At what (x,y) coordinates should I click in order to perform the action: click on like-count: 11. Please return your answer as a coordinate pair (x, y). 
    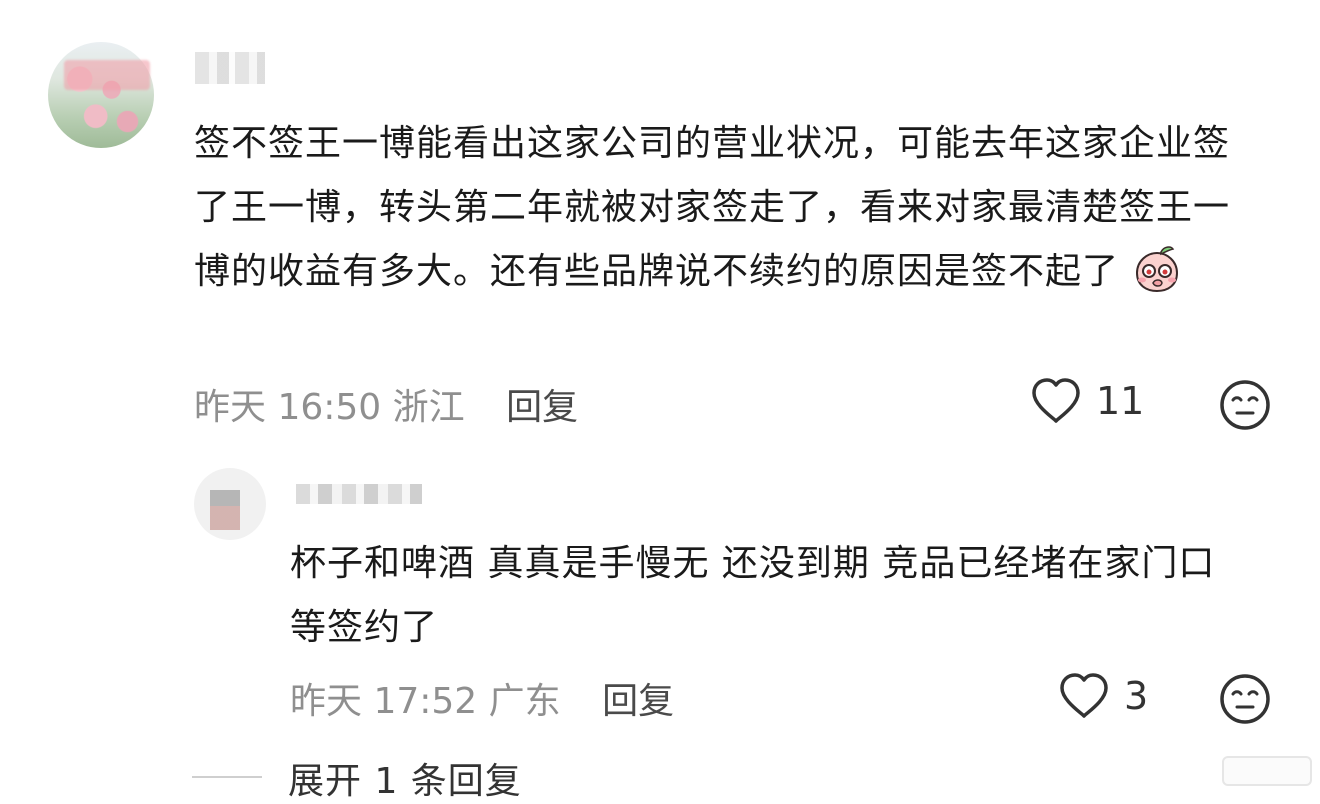
    Looking at the image, I should click on (1120, 401).